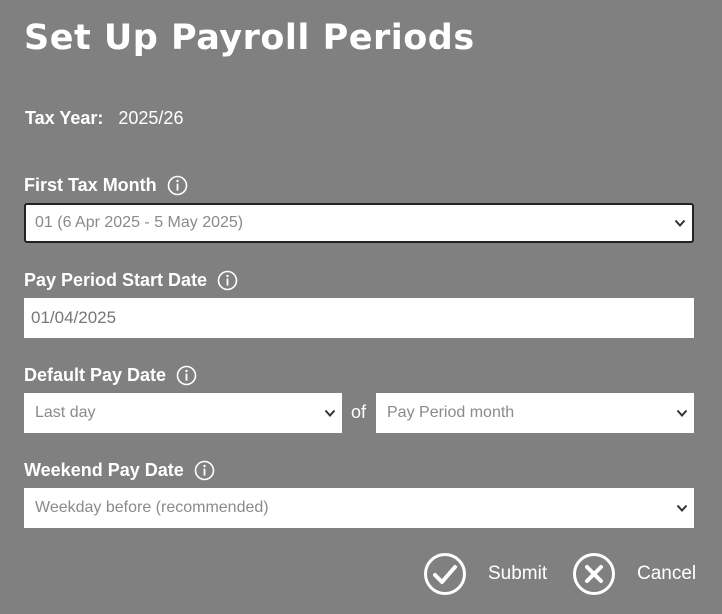  I want to click on default-pay-date-label-row: Default Pay Date, so click(110, 375).